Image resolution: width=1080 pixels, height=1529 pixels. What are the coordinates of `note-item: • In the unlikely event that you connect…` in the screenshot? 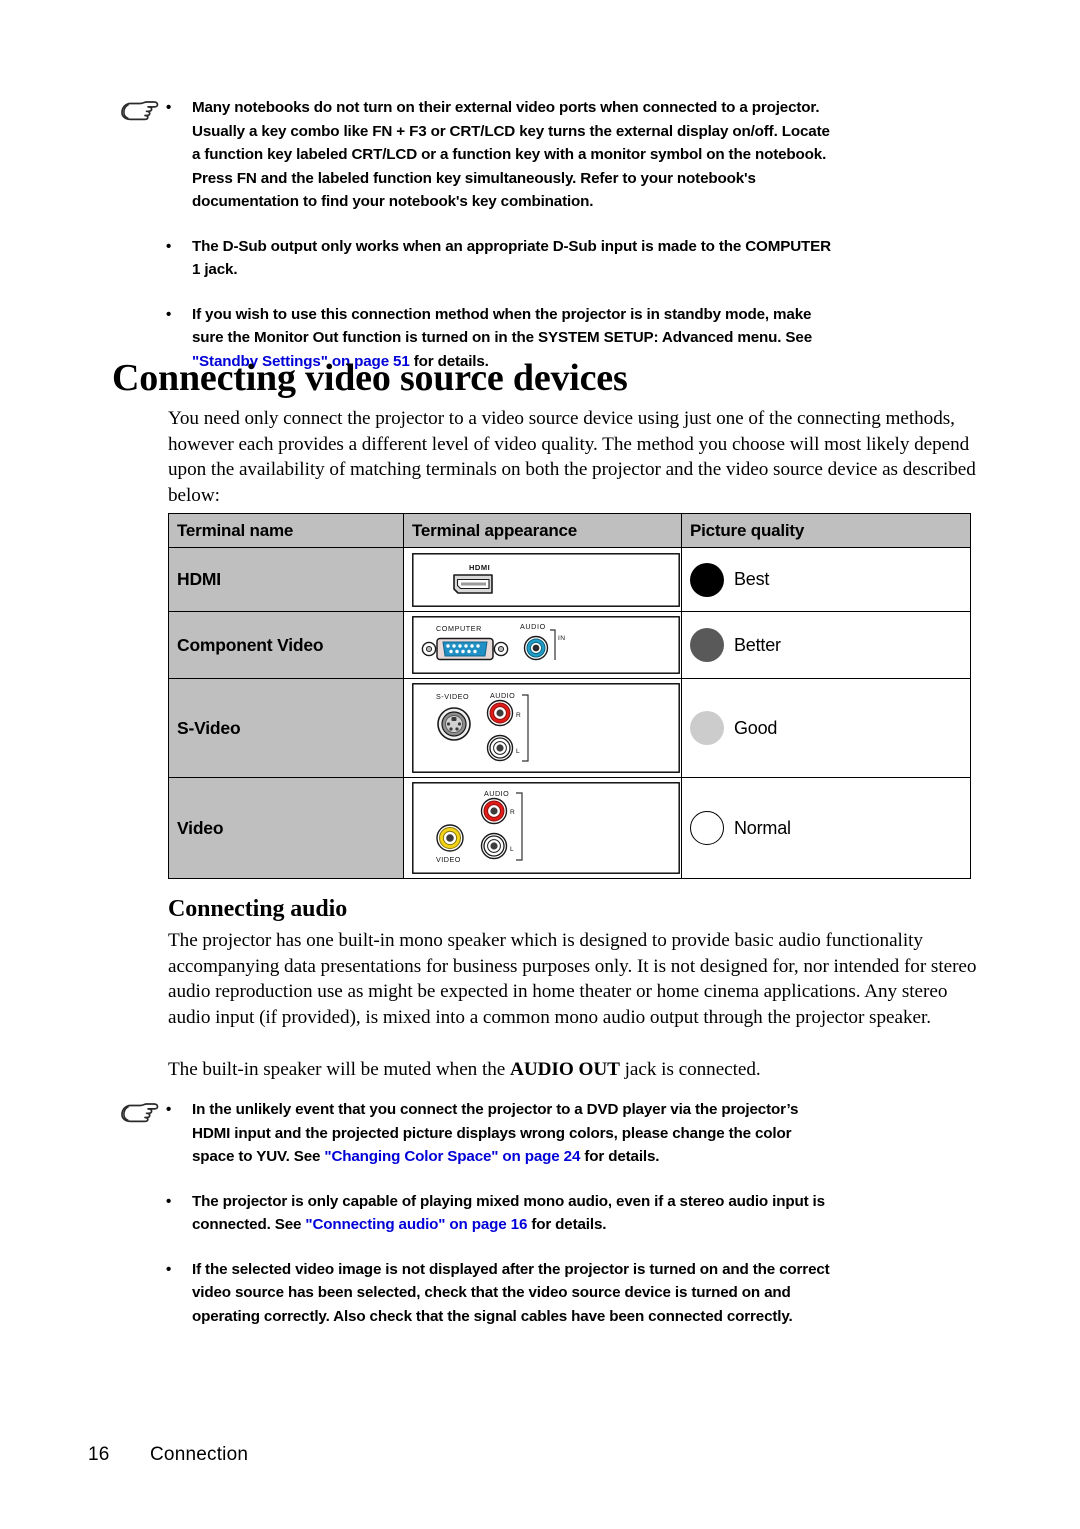 It's located at (558, 1133).